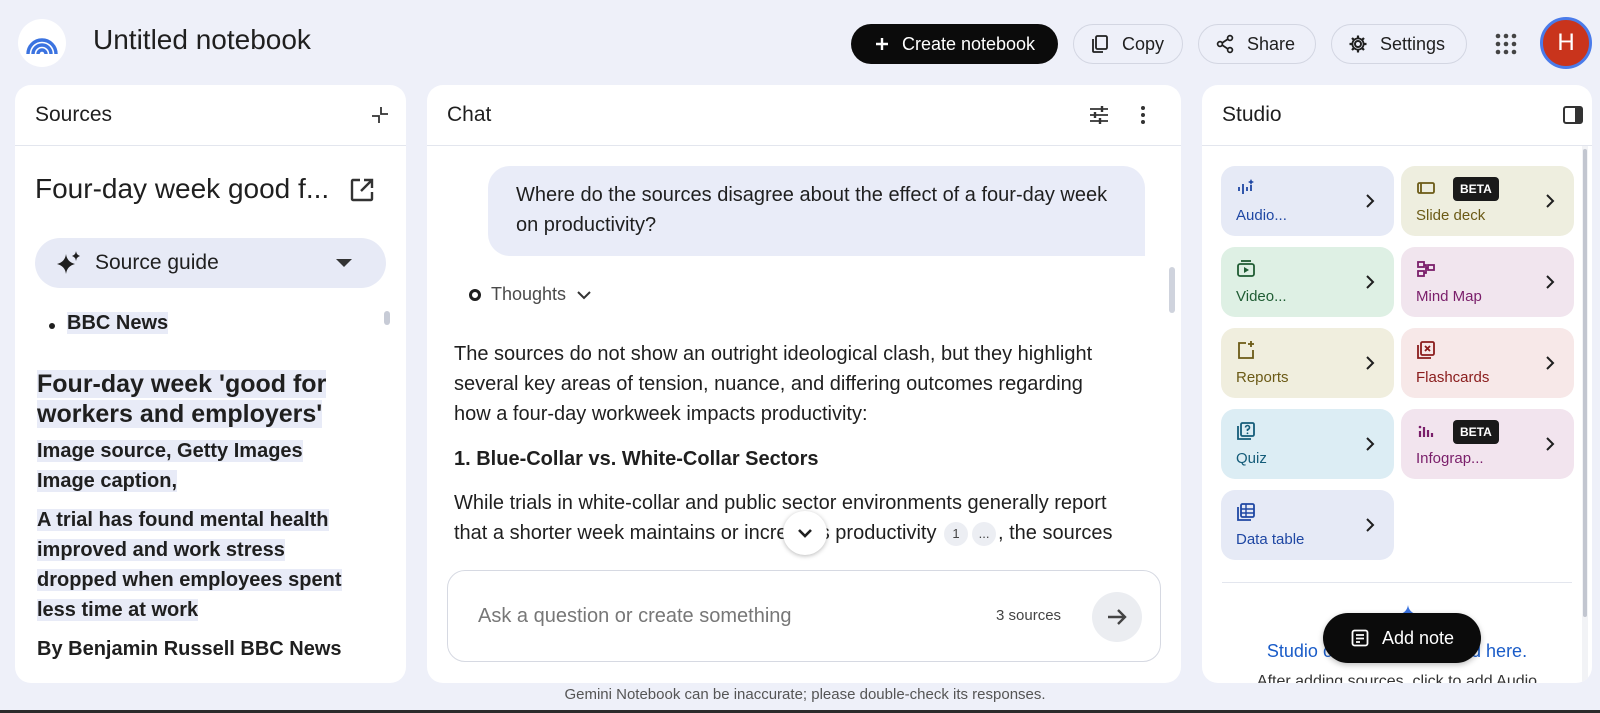 Image resolution: width=1600 pixels, height=713 pixels. What do you see at coordinates (1360, 638) in the screenshot?
I see `note-icon` at bounding box center [1360, 638].